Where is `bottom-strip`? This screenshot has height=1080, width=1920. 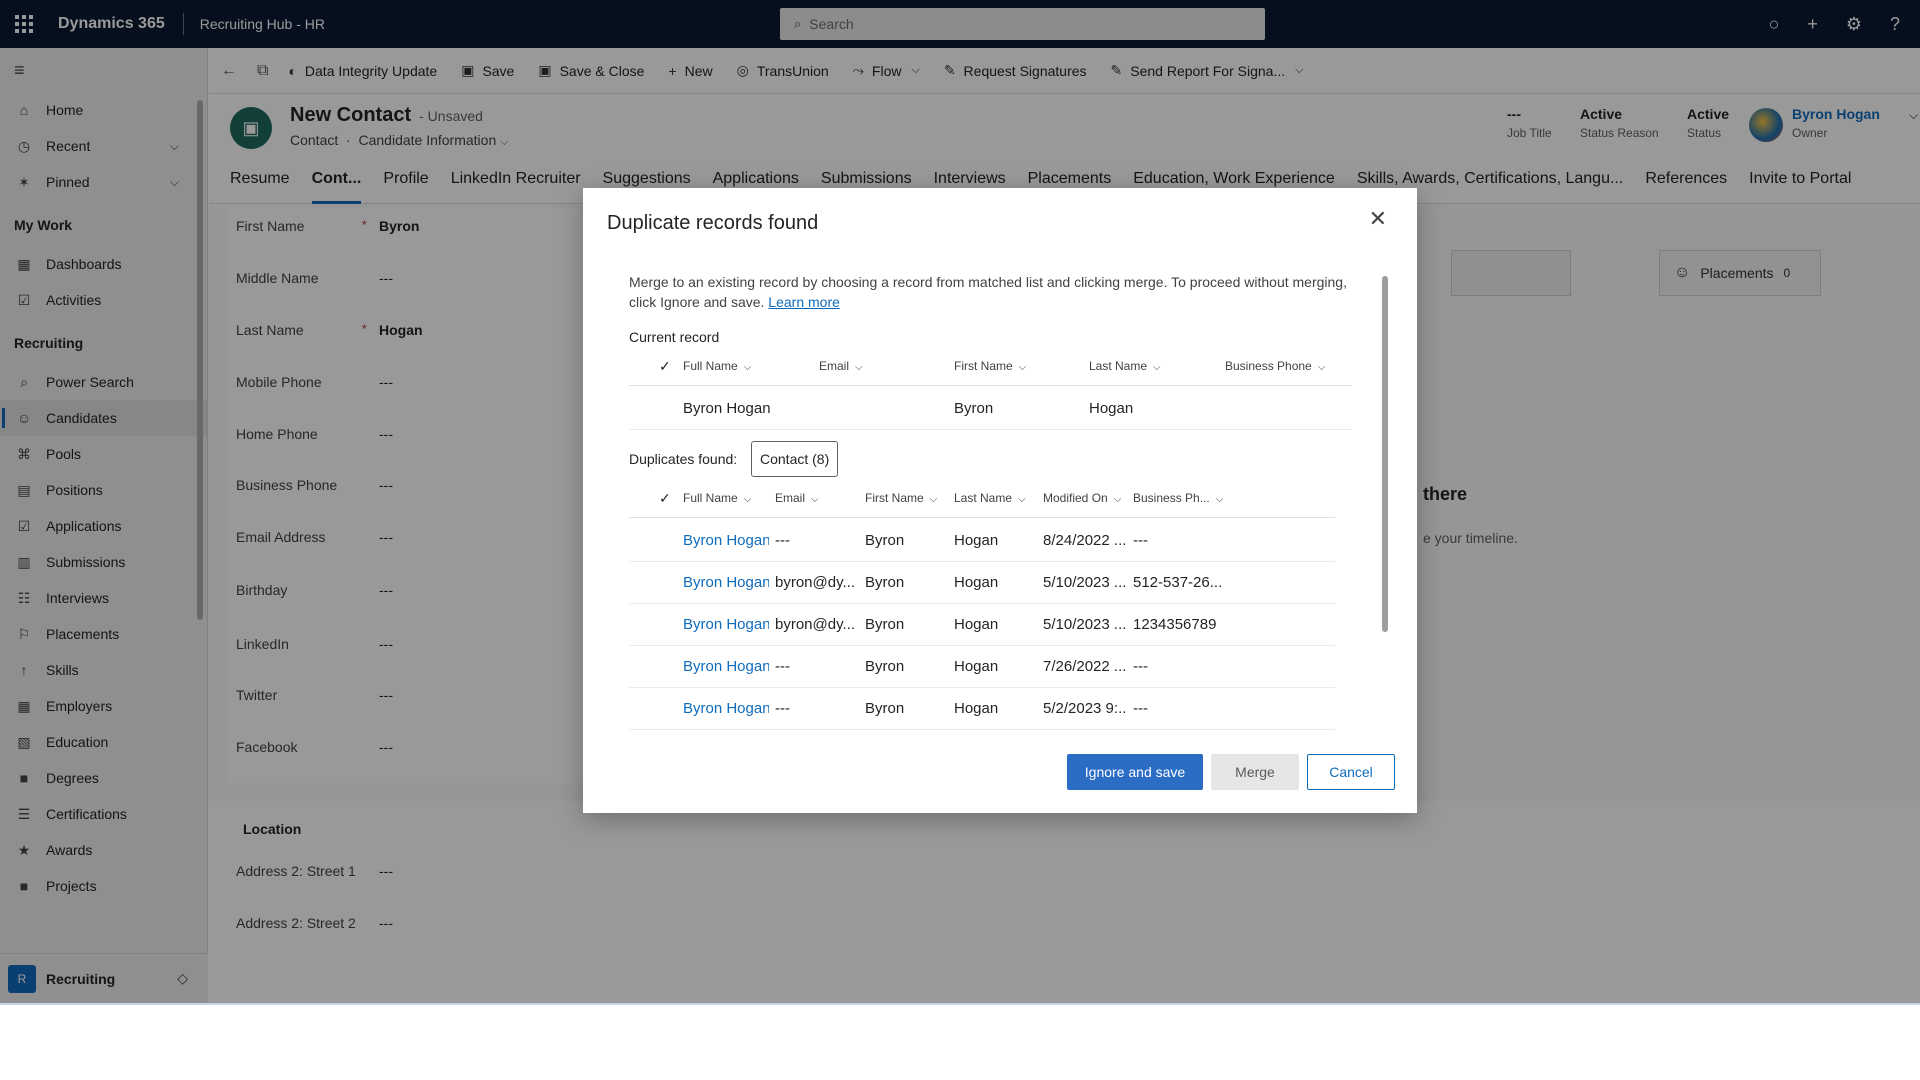
bottom-strip is located at coordinates (960, 1041).